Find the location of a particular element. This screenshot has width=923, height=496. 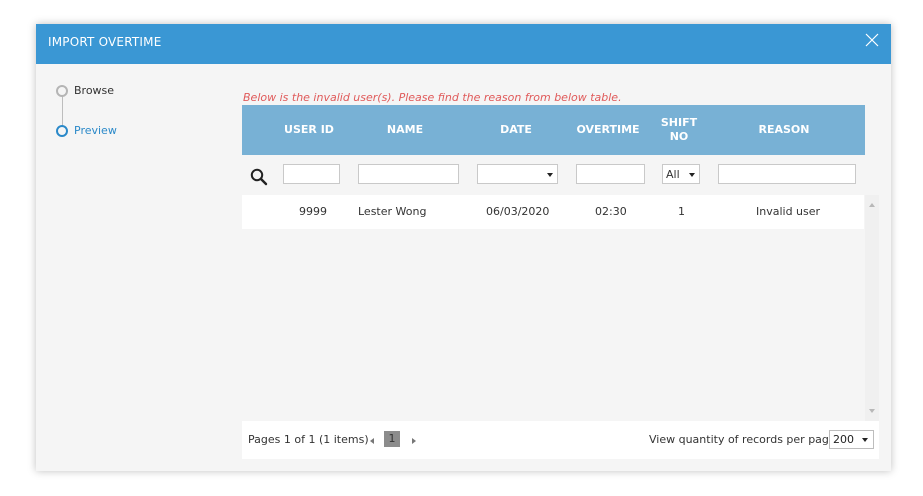

name-filter-input is located at coordinates (408, 174).